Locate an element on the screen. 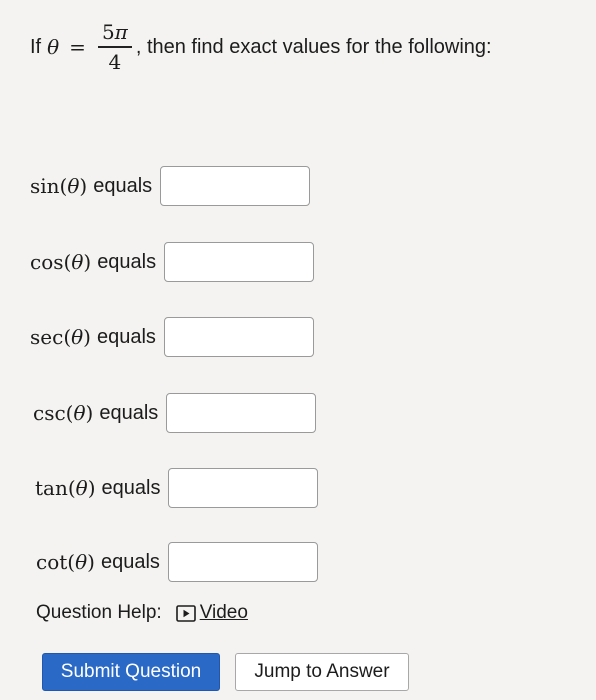 The image size is (596, 700). row-cot: cot(θ) equals is located at coordinates (177, 562).